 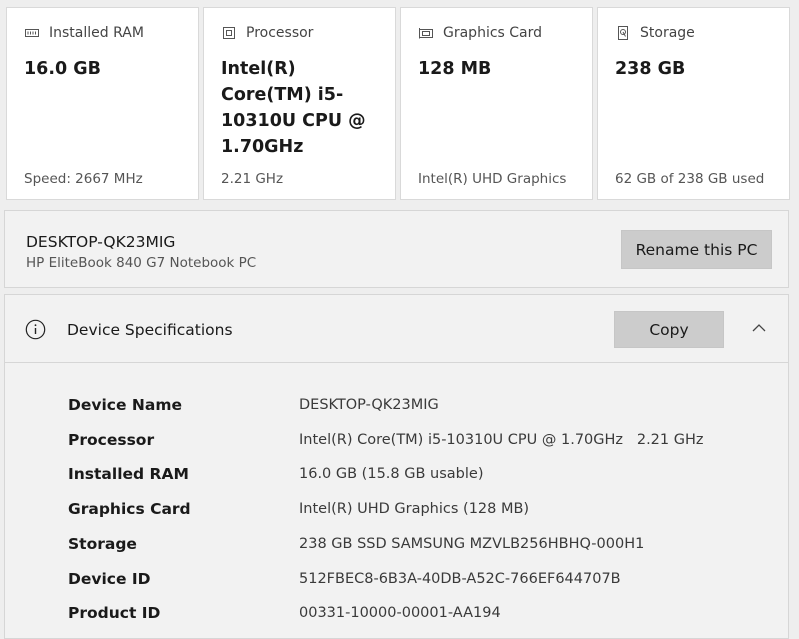 I want to click on spec-label: Installed RAM, so click(x=128, y=474).